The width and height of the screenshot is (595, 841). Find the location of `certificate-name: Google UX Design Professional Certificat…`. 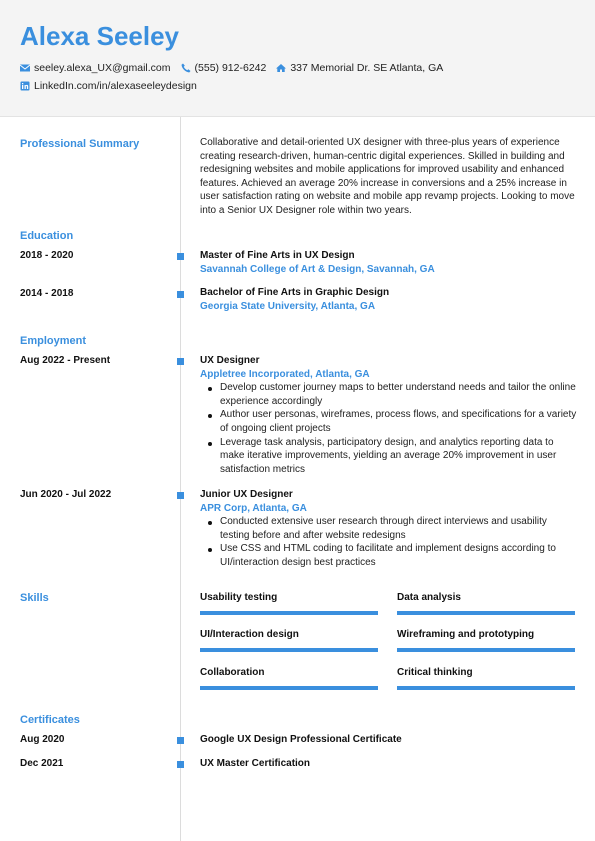

certificate-name: Google UX Design Professional Certificat… is located at coordinates (301, 739).